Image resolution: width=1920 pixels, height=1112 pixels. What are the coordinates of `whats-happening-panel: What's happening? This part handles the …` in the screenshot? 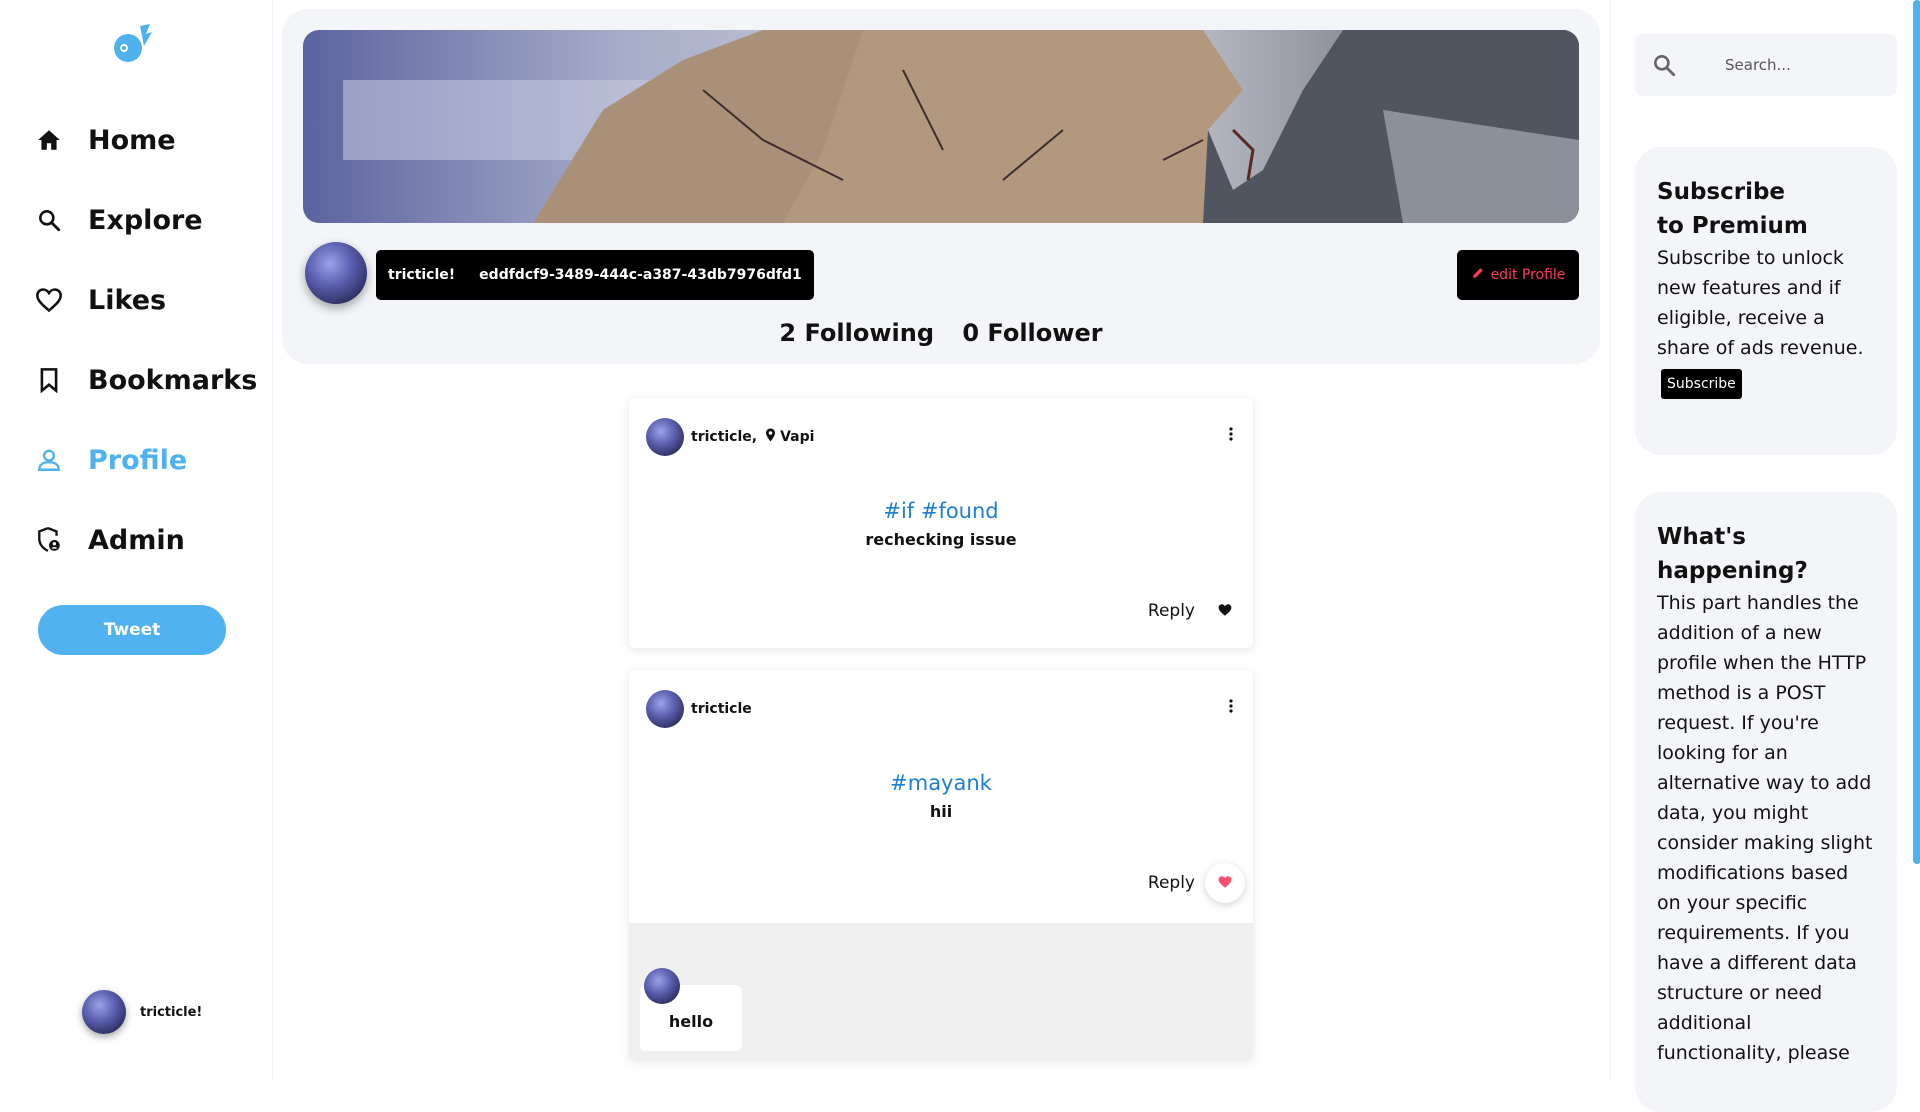 It's located at (1766, 802).